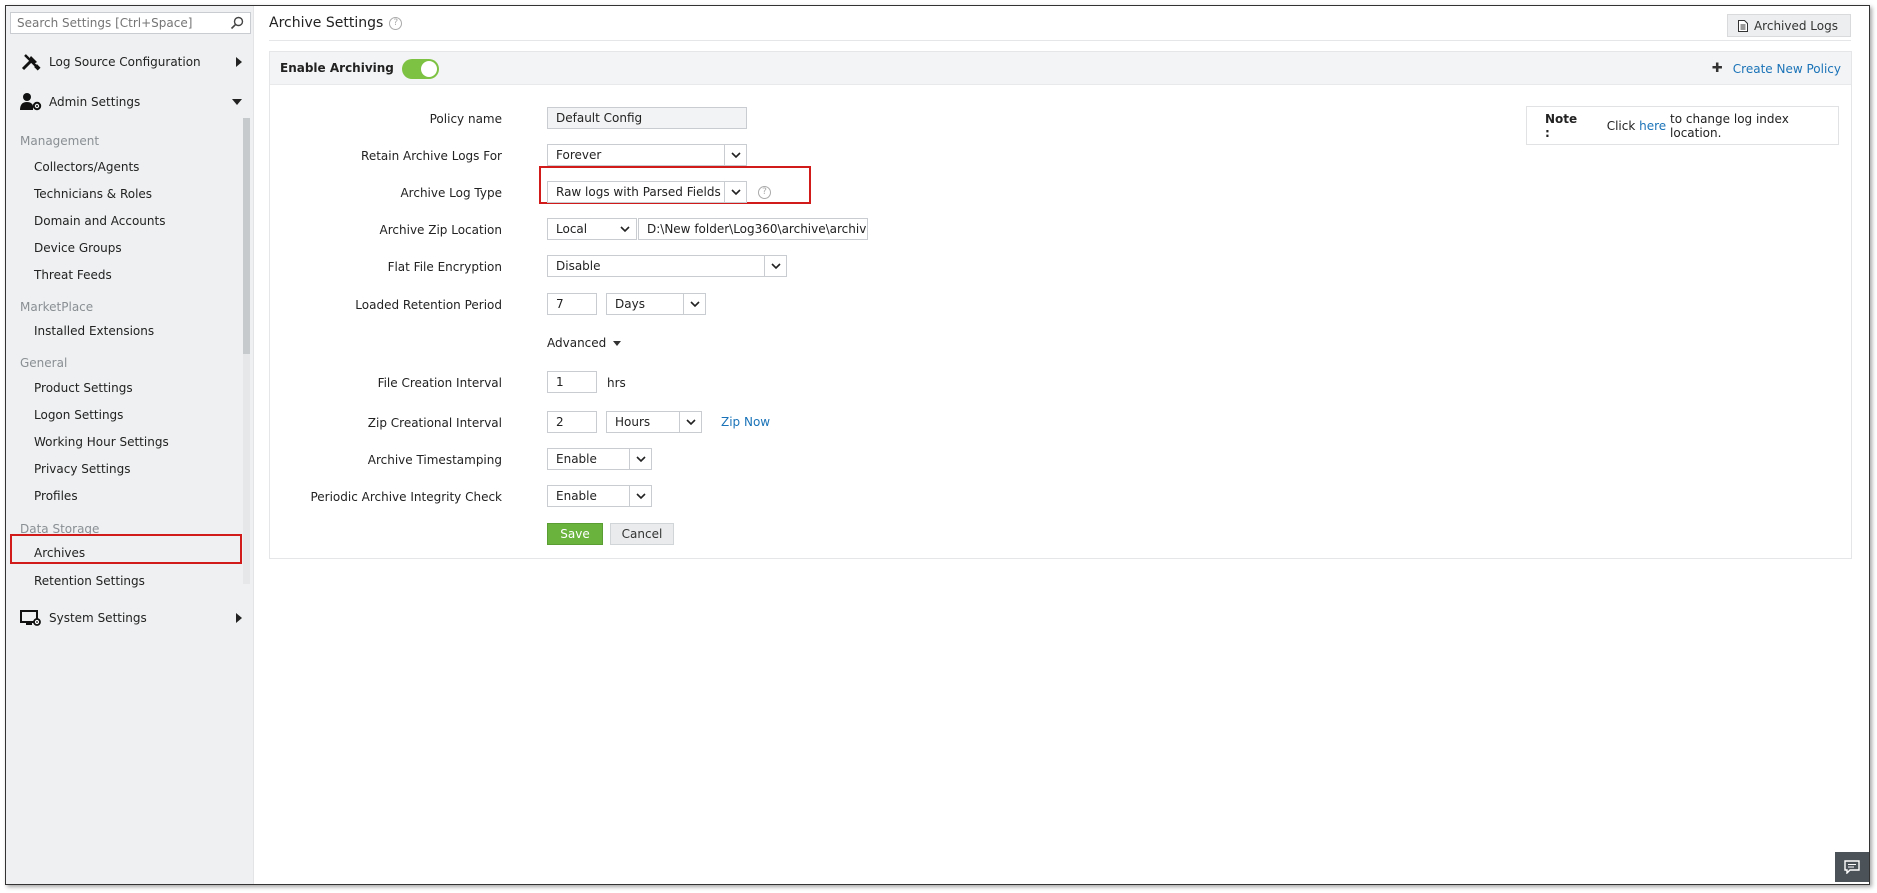  Describe the element at coordinates (970, 119) in the screenshot. I see `row-policy-name: Policy name Default Config` at that location.